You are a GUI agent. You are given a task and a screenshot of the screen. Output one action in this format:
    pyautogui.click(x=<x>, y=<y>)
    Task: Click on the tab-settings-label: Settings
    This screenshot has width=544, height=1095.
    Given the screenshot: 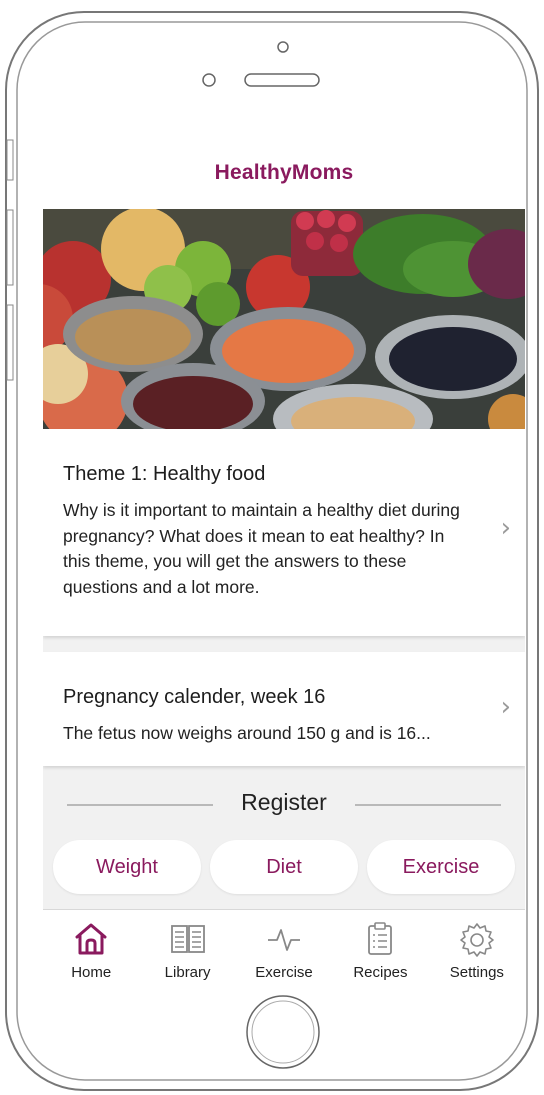 What is the action you would take?
    pyautogui.click(x=476, y=972)
    